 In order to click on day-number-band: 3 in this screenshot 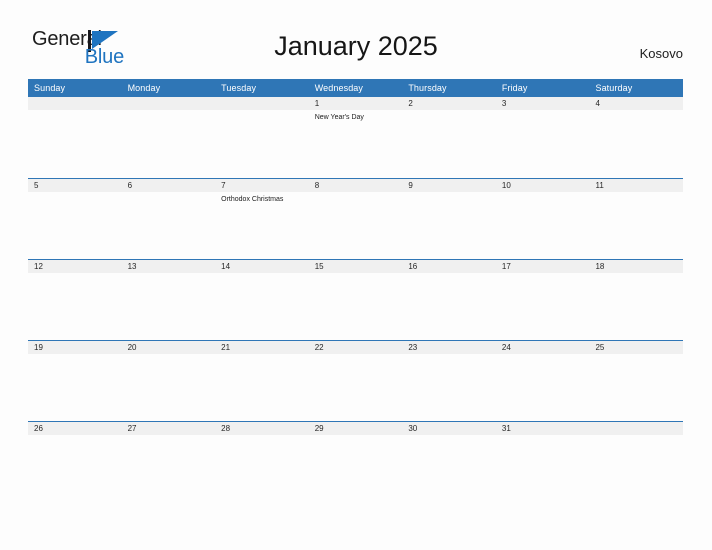, I will do `click(542, 103)`.